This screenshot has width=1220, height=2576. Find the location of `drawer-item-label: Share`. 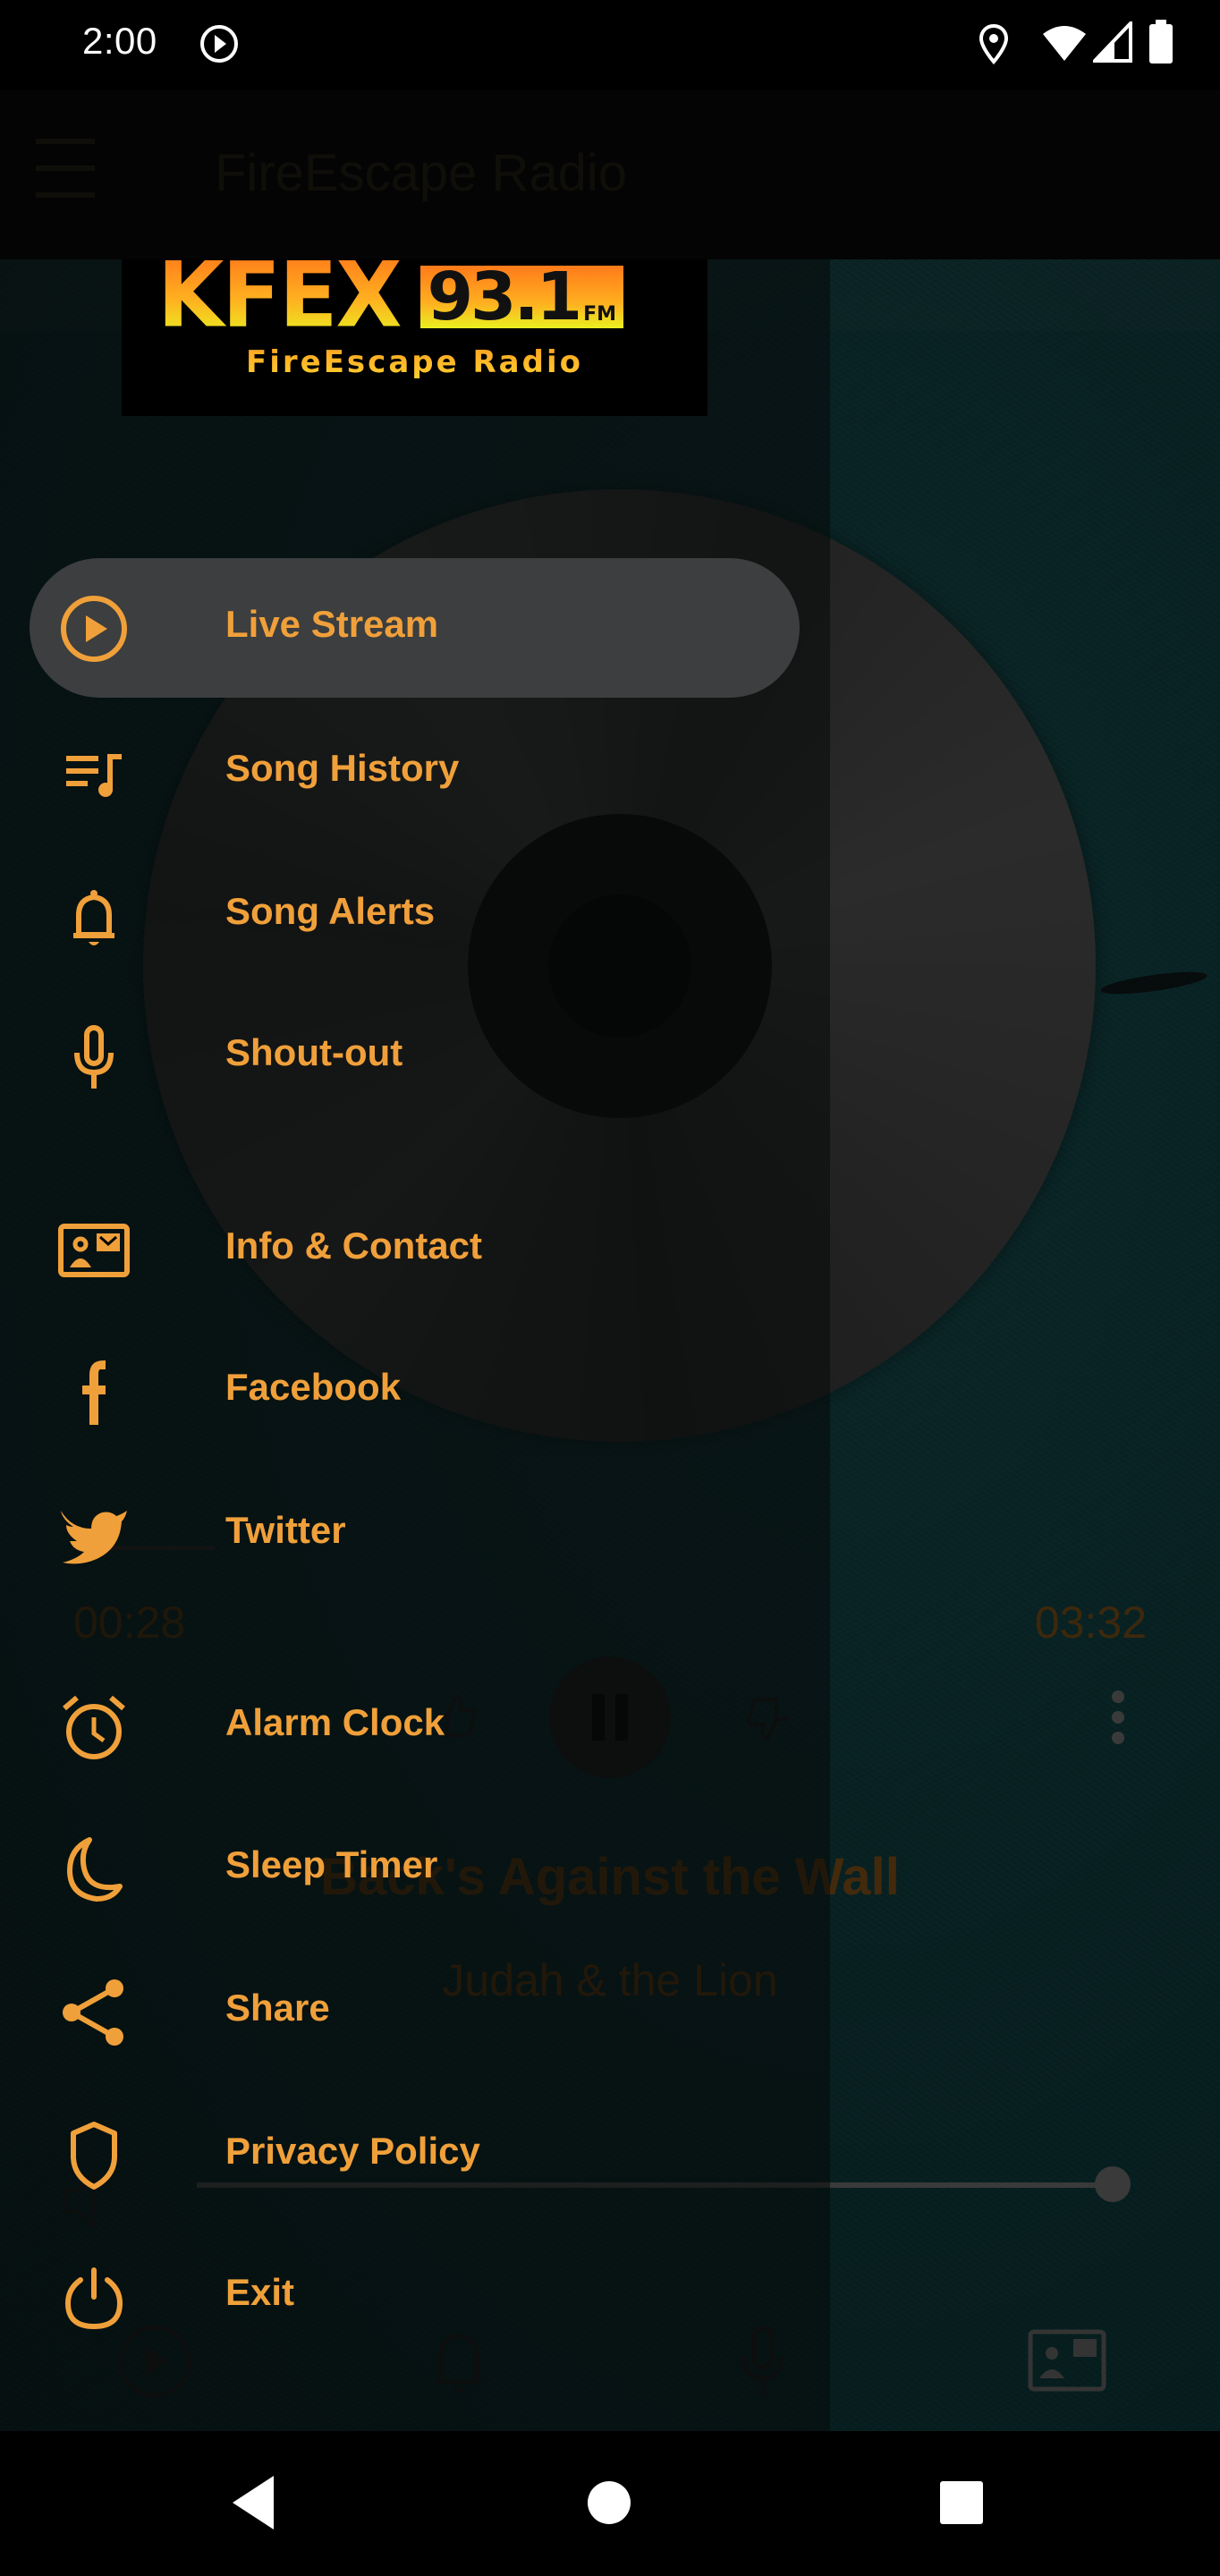

drawer-item-label: Share is located at coordinates (277, 2008).